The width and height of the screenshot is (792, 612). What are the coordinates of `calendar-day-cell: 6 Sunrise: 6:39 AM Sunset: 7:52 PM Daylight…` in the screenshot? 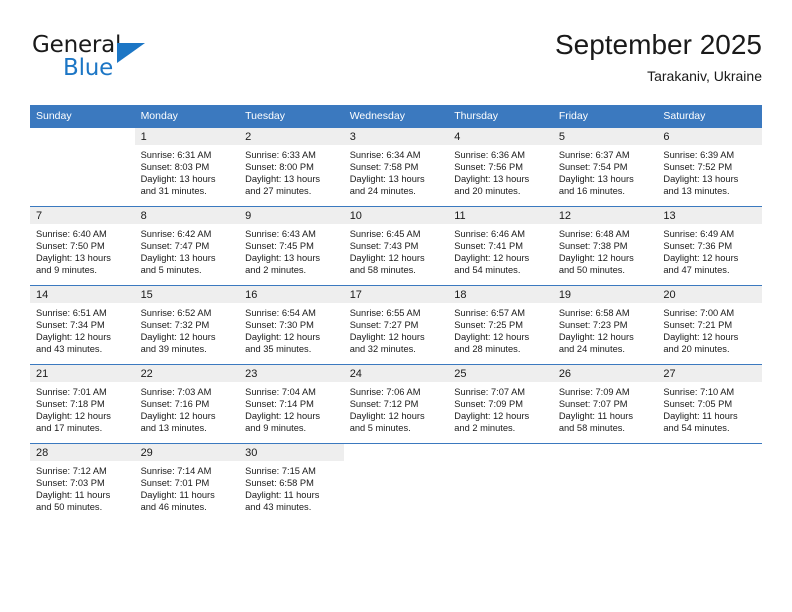 It's located at (709, 167).